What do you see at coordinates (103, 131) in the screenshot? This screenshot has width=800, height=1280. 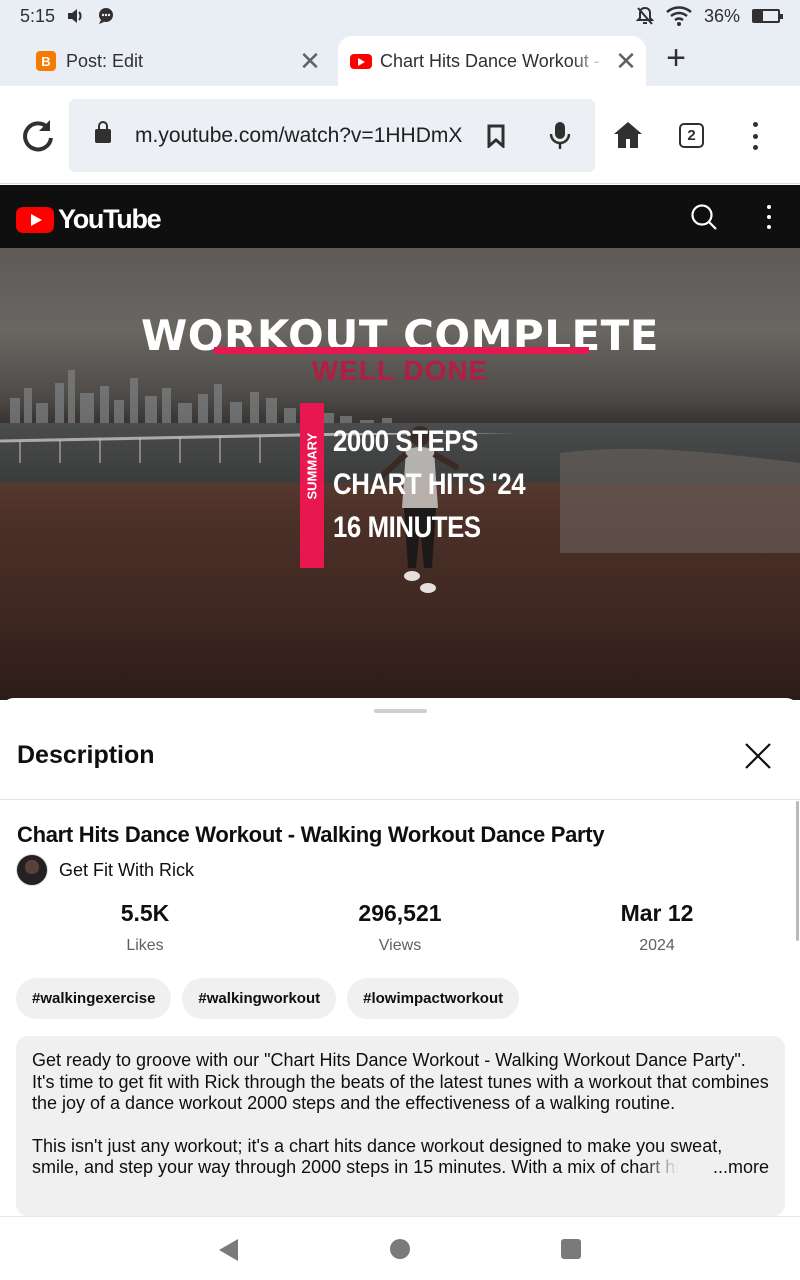 I see `lock-icon` at bounding box center [103, 131].